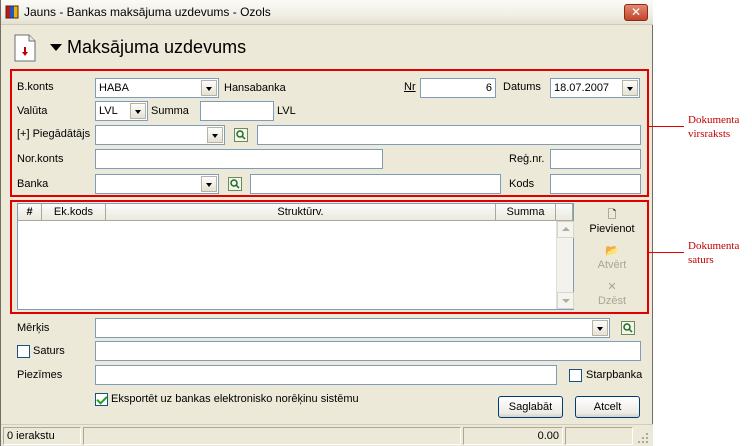  Describe the element at coordinates (527, 159) in the screenshot. I see `reg-nr-label: Reģ.nr.` at that location.